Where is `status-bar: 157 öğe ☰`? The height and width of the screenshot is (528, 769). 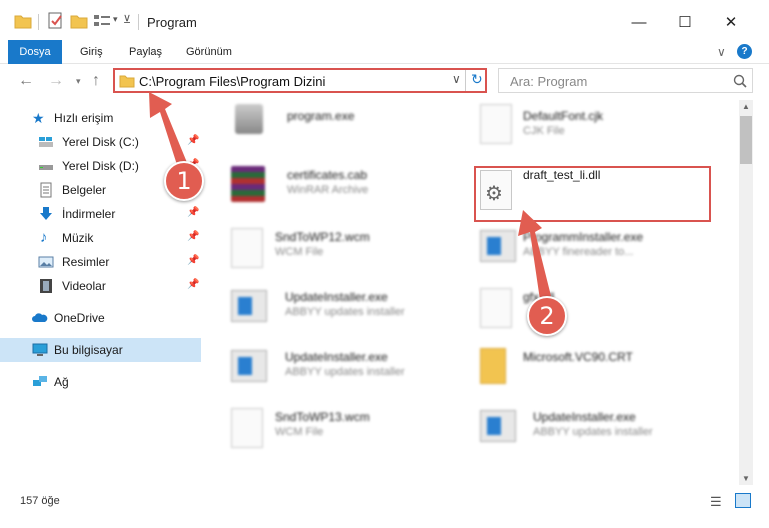
status-bar: 157 öğe ☰ is located at coordinates (384, 506).